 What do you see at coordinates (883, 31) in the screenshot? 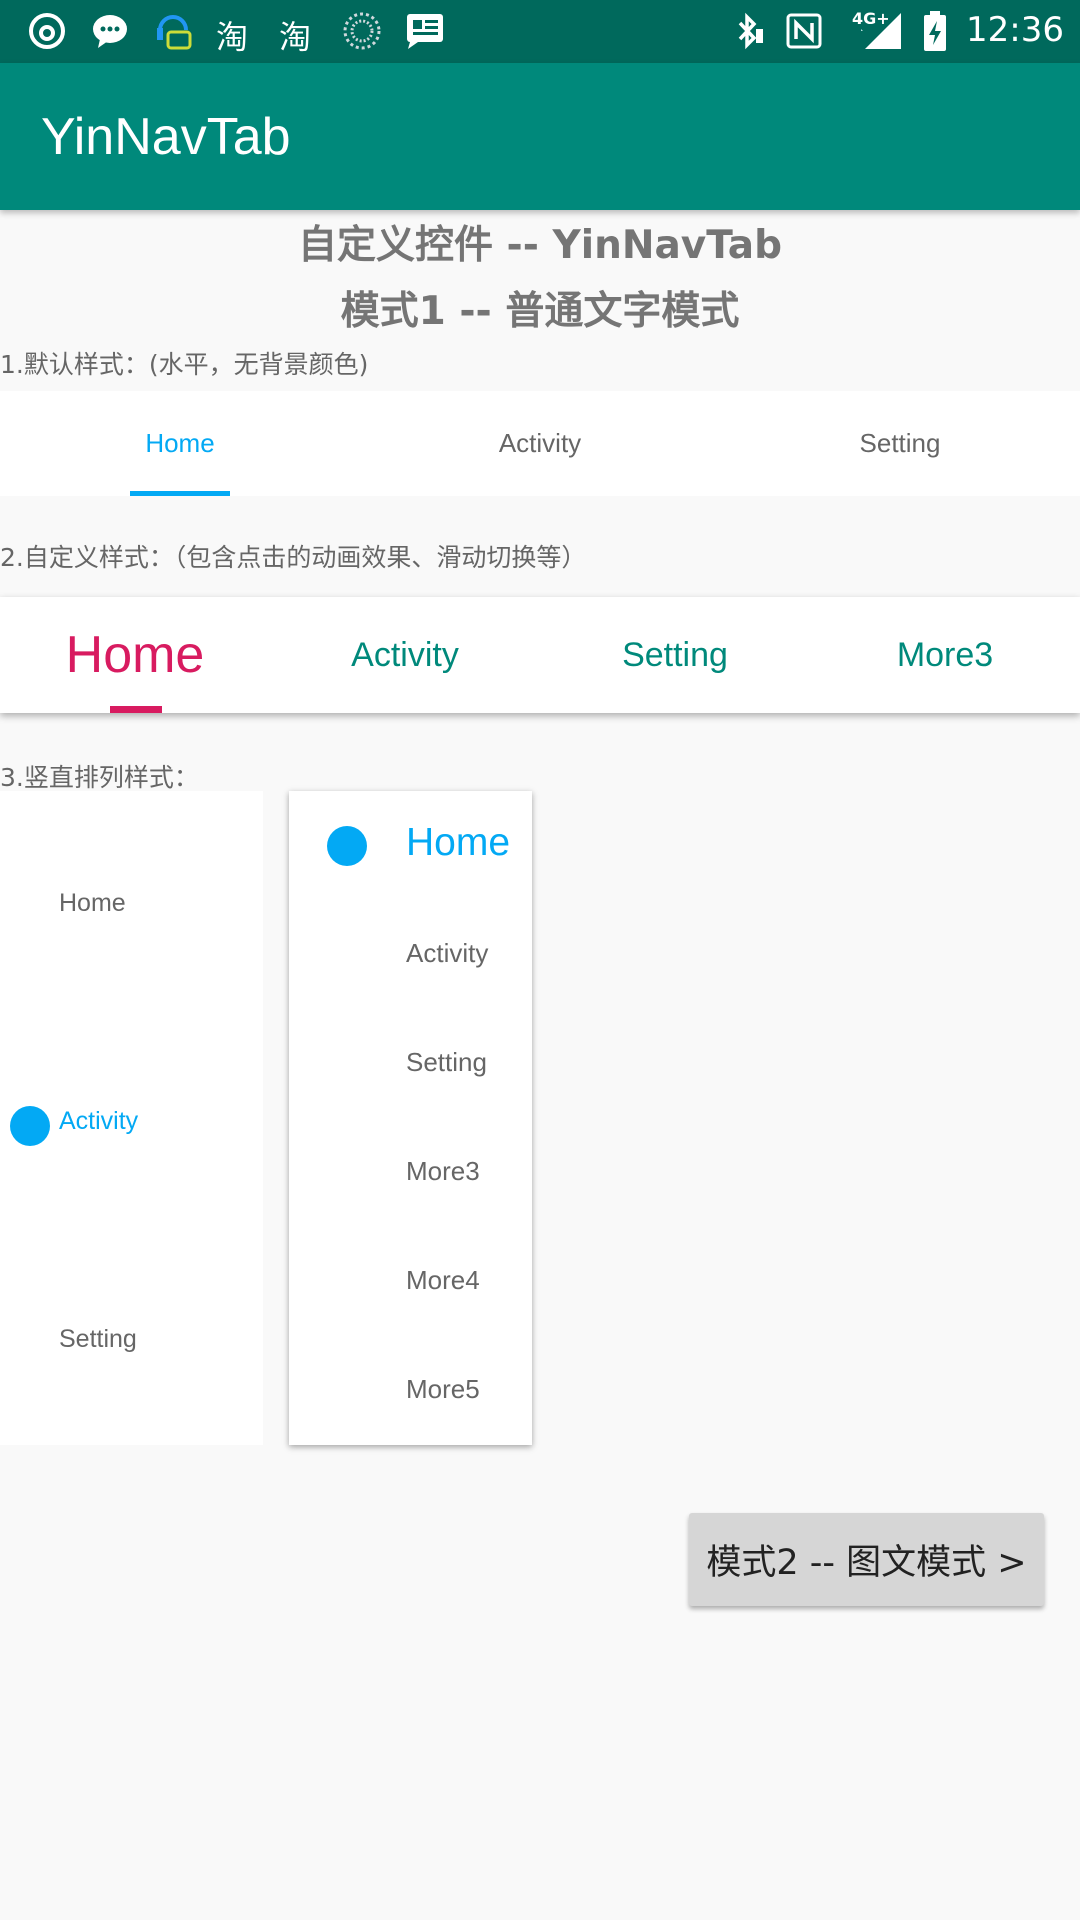
I see `signal-icon` at bounding box center [883, 31].